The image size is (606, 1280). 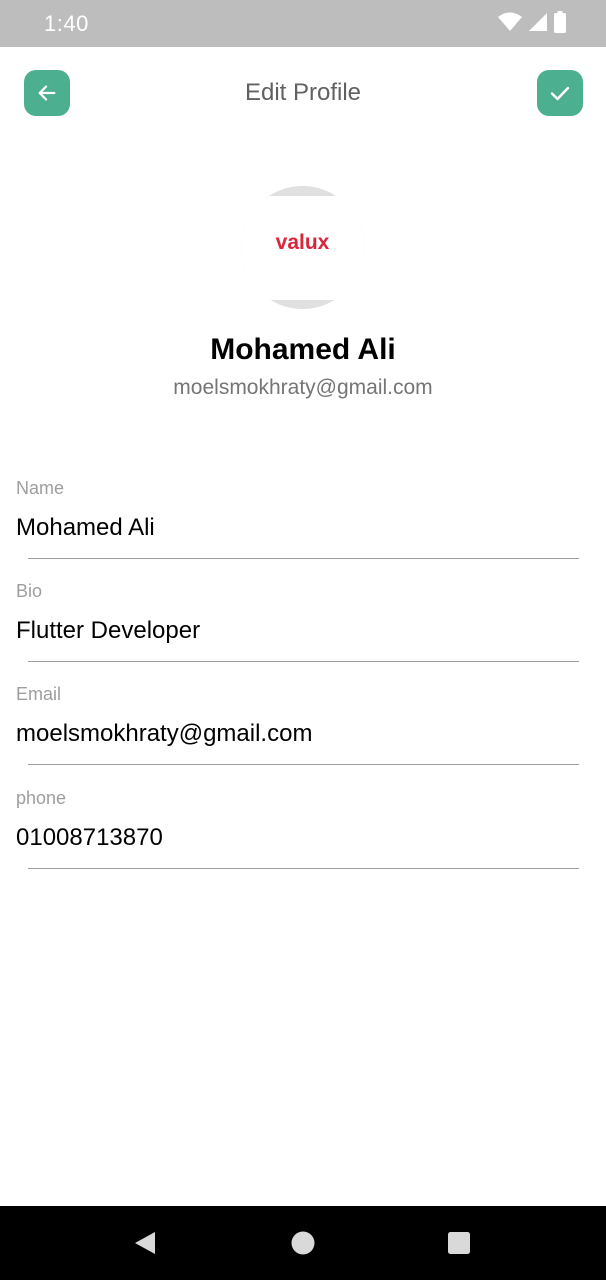 I want to click on check-icon, so click(x=560, y=93).